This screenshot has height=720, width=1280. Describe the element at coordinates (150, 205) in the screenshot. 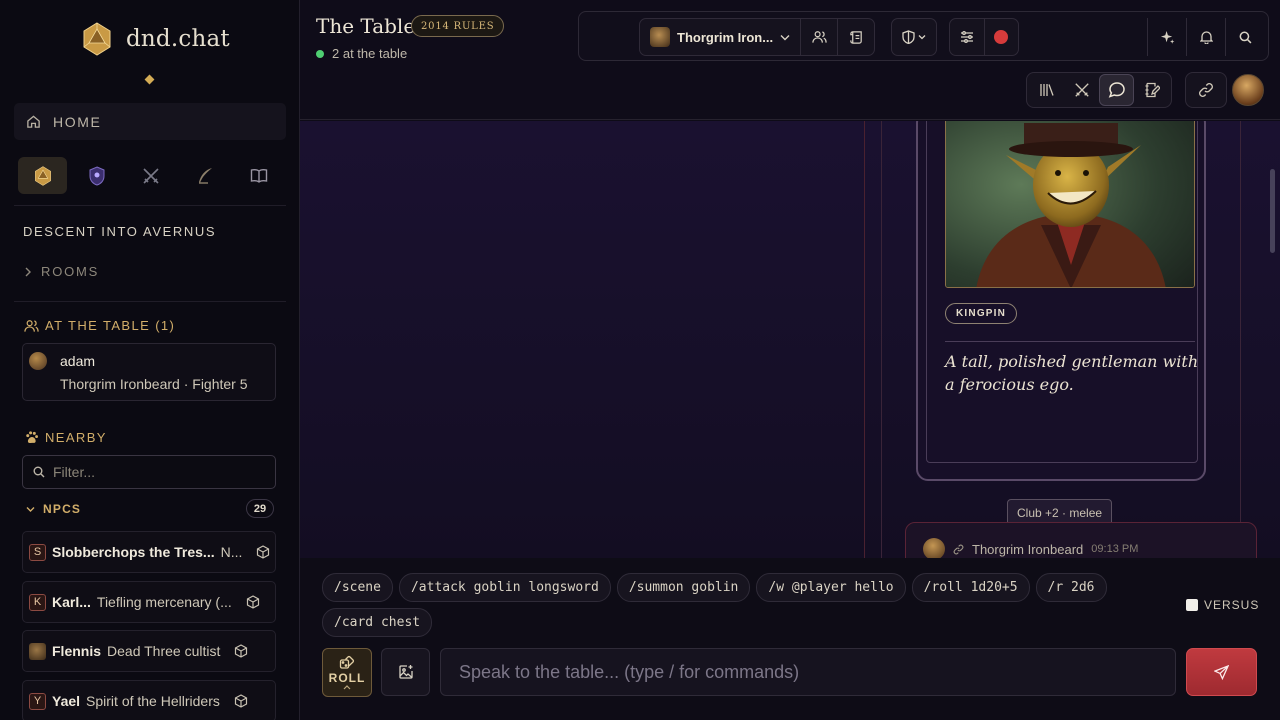

I see `sidebar-divider` at that location.